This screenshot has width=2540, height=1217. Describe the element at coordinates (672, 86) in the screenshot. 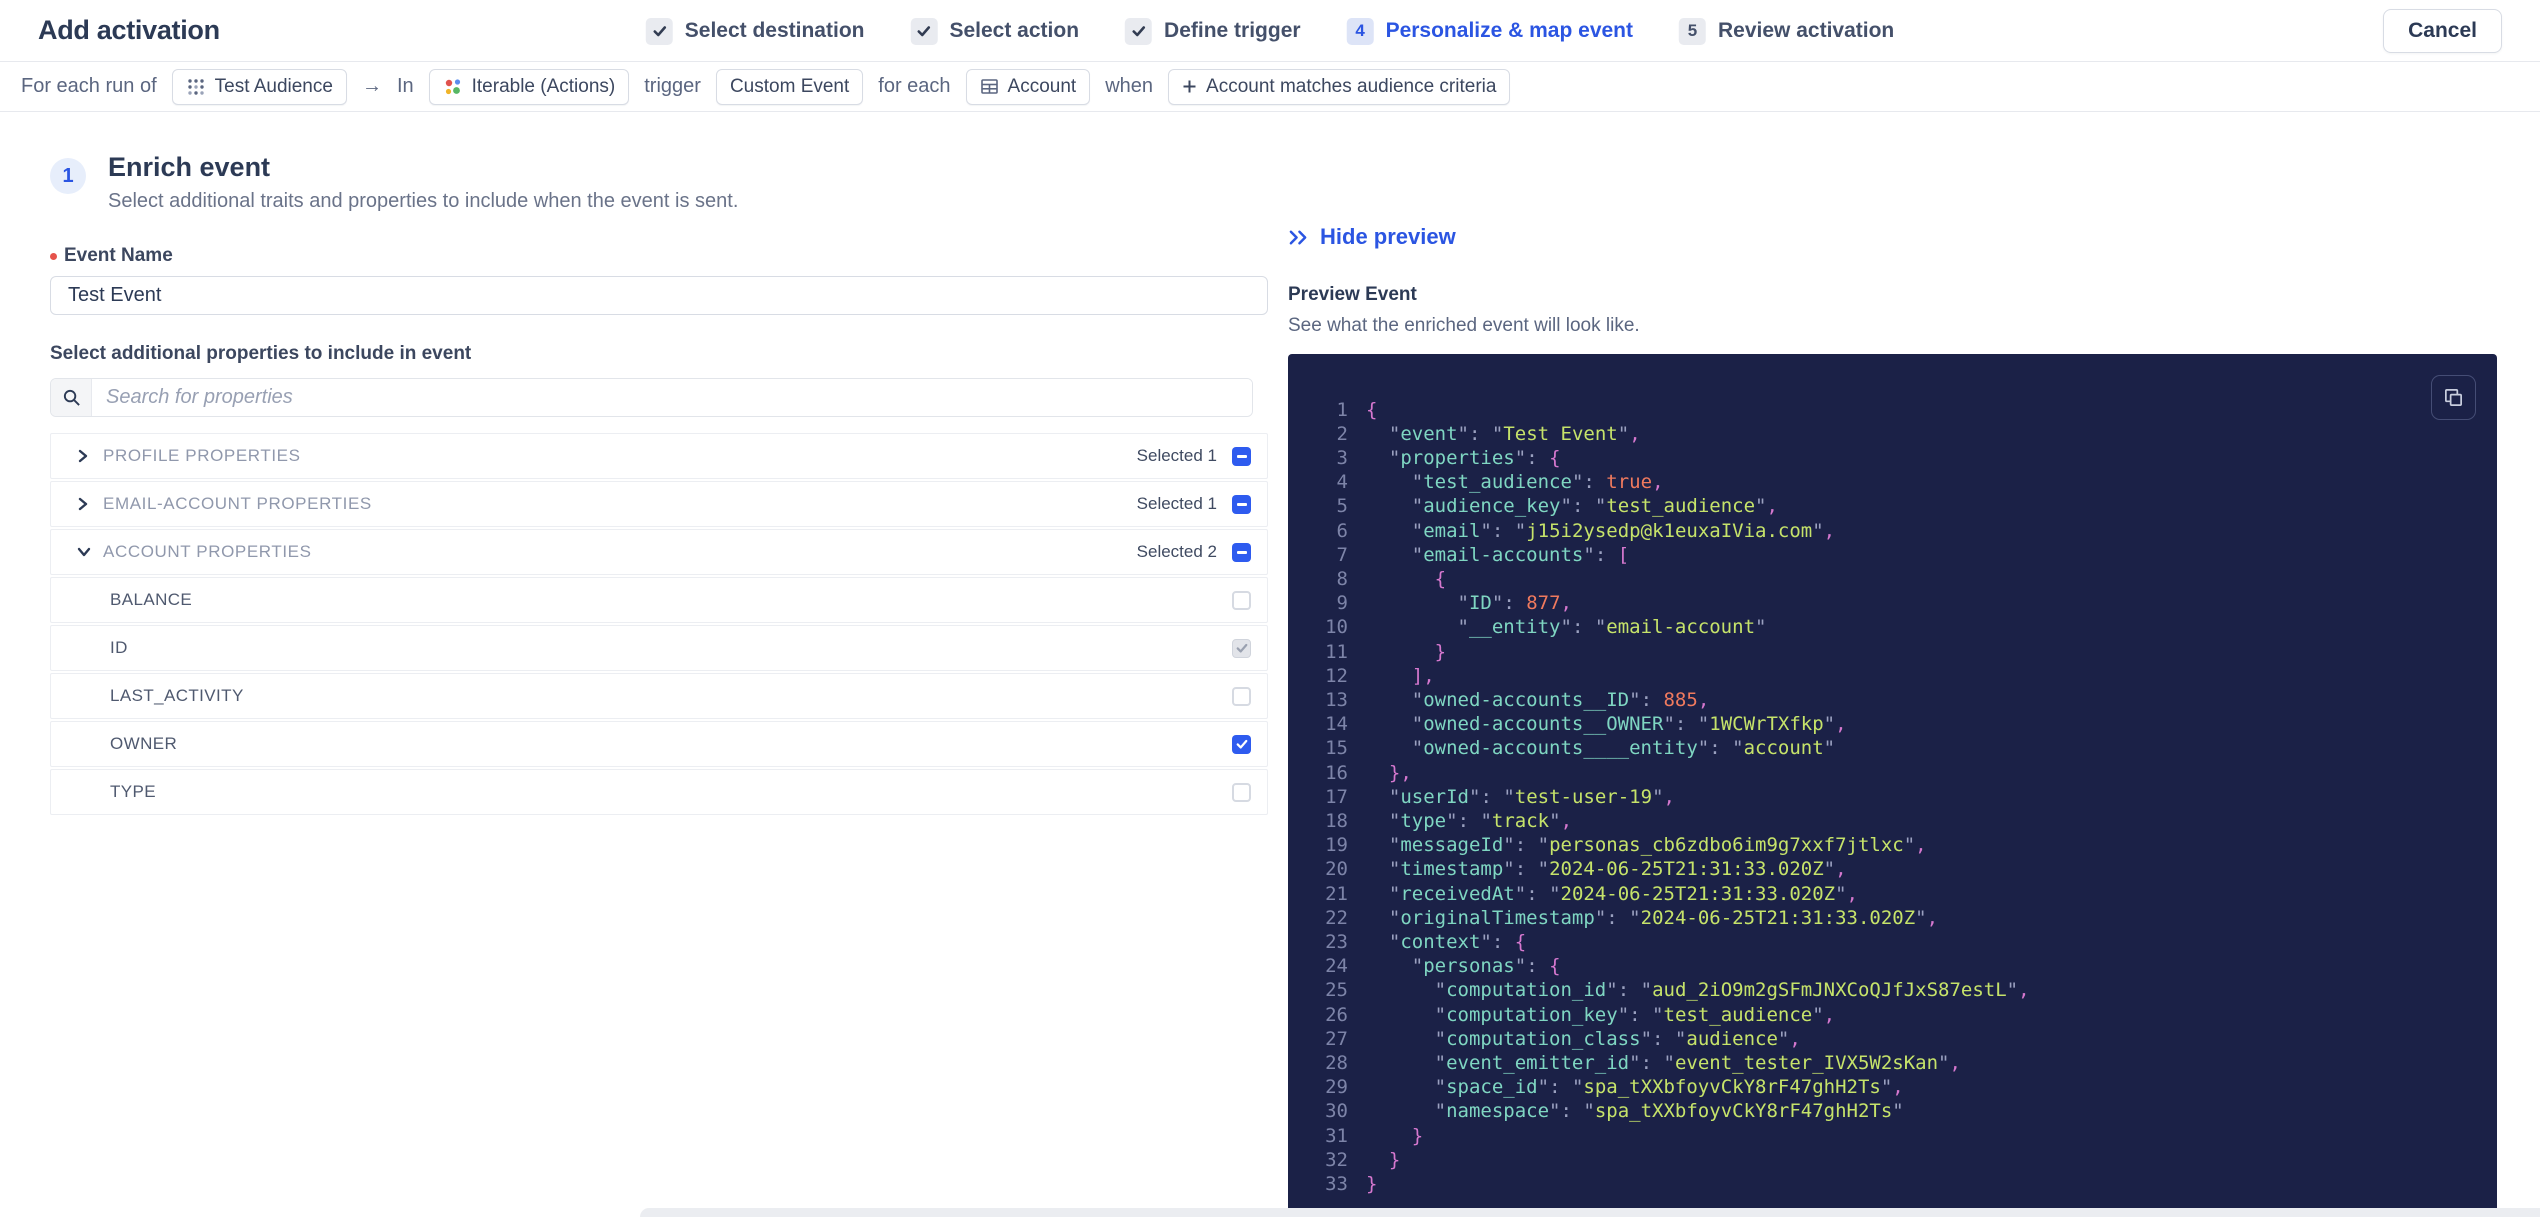

I see `context-text: trigger` at that location.